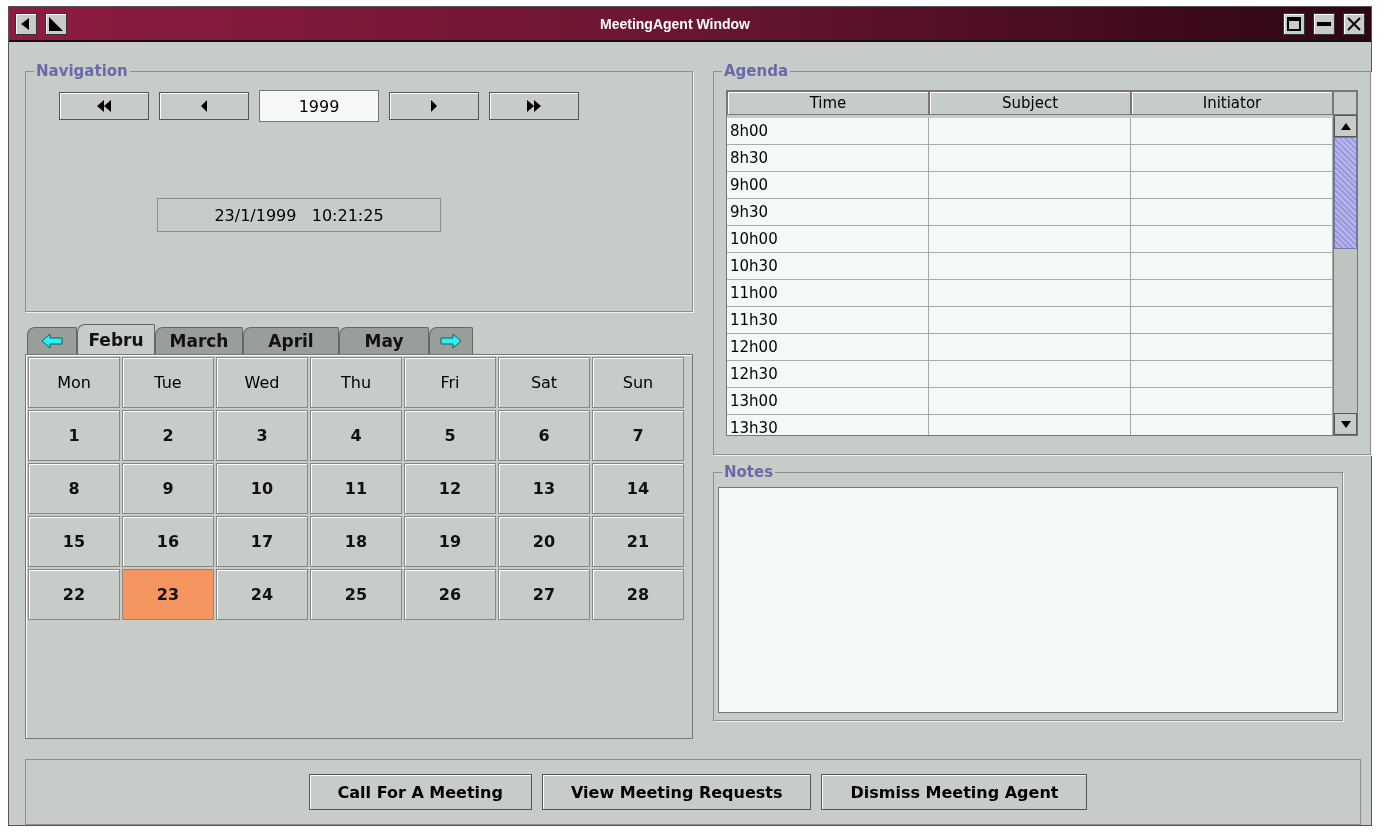 This screenshot has width=1386, height=832. What do you see at coordinates (450, 382) in the screenshot?
I see `weekday-header: Fri` at bounding box center [450, 382].